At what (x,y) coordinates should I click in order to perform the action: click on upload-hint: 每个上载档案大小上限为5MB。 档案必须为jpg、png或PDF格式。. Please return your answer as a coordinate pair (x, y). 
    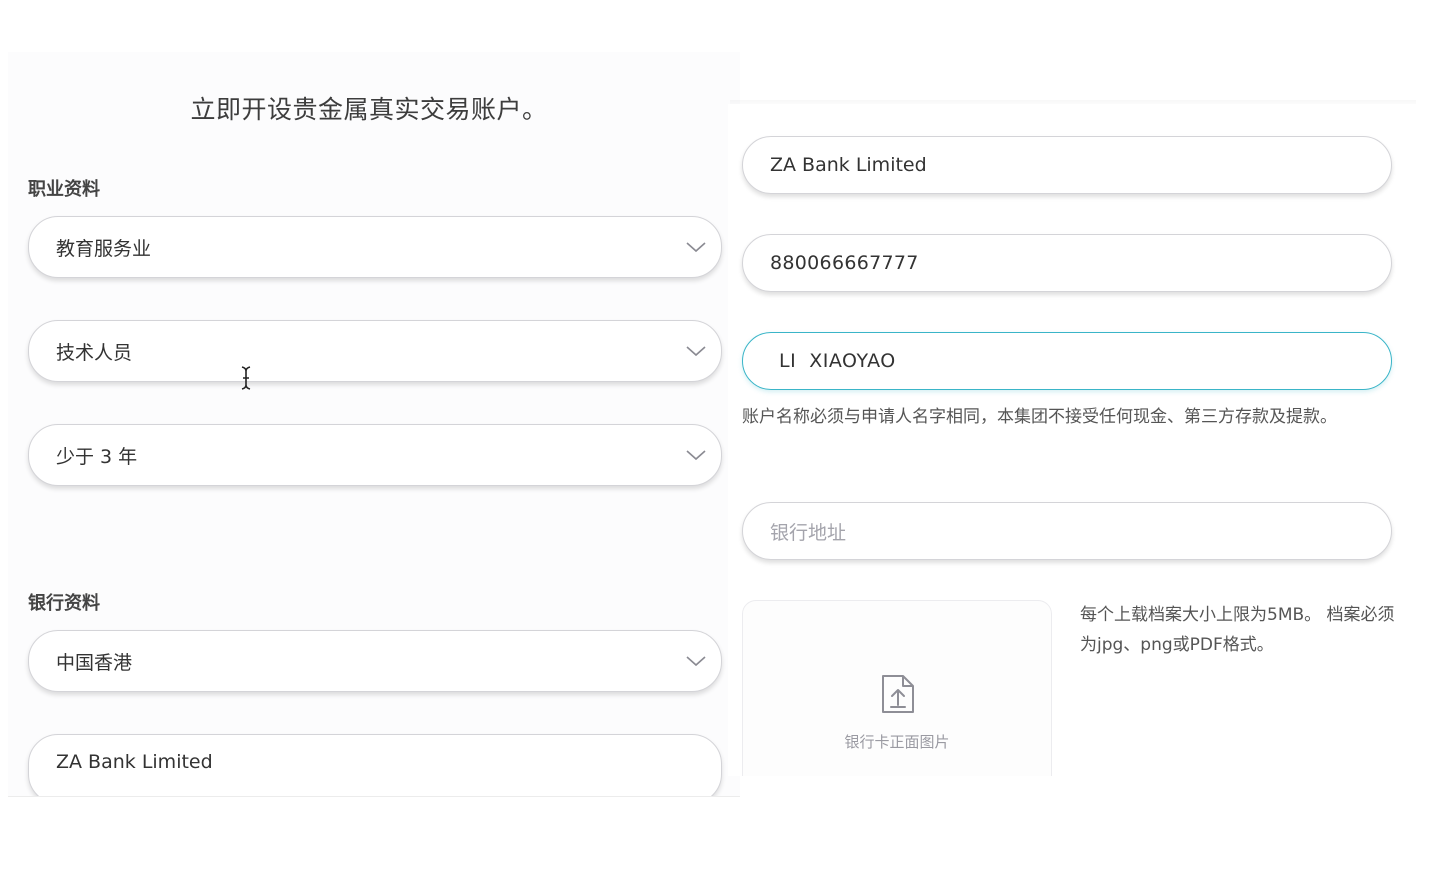
    Looking at the image, I should click on (1237, 630).